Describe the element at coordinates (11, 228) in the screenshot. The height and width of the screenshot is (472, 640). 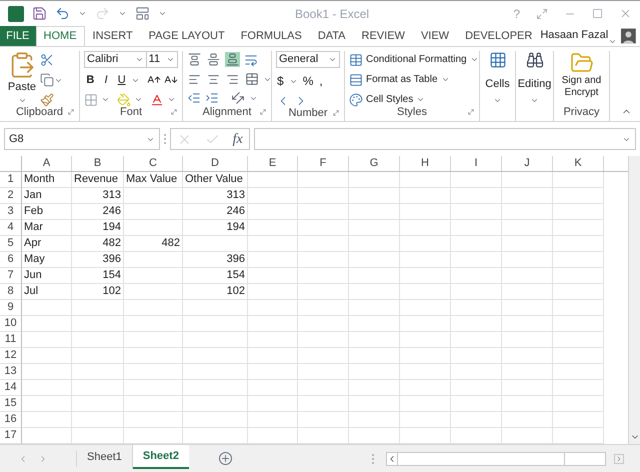
I see `row-header: 4` at that location.